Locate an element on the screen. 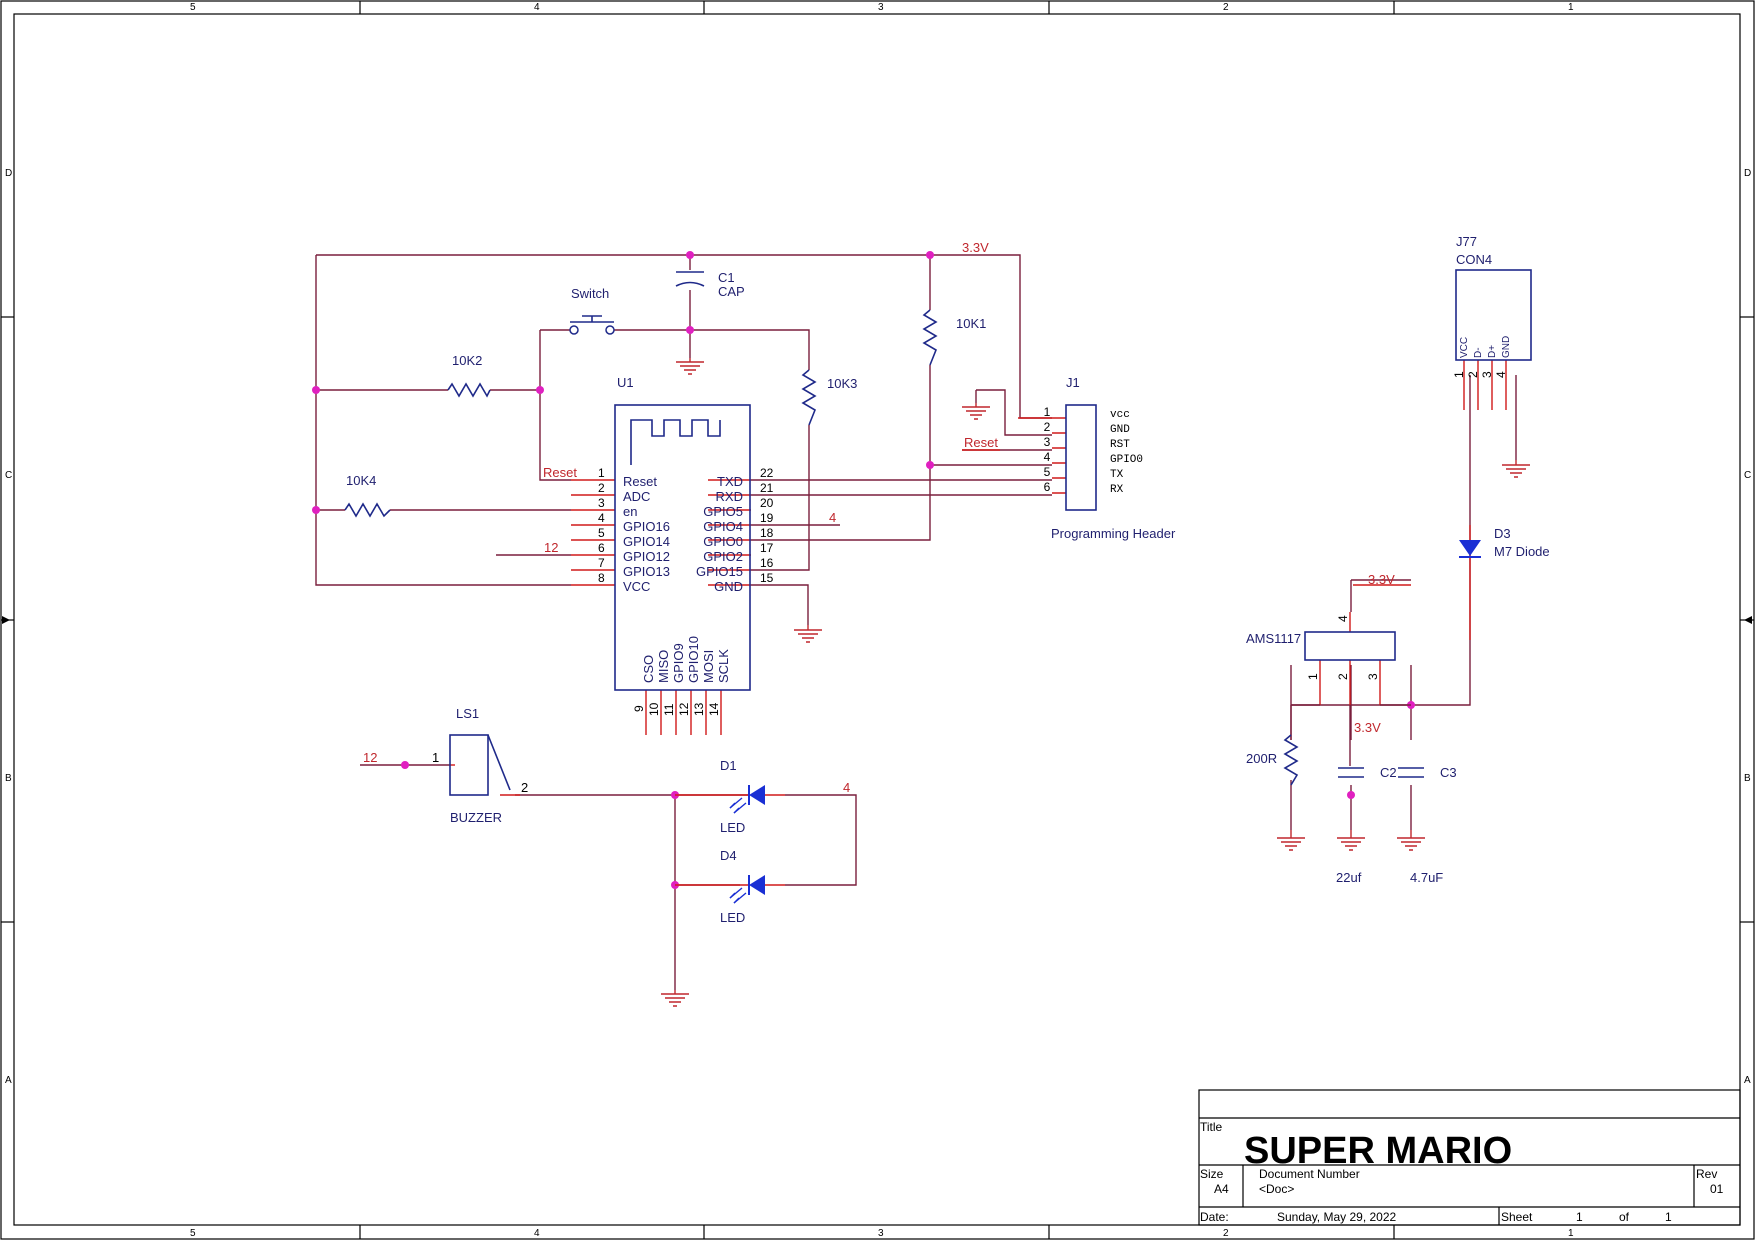  doc-number-label: Document Number is located at coordinates (1309, 1174).